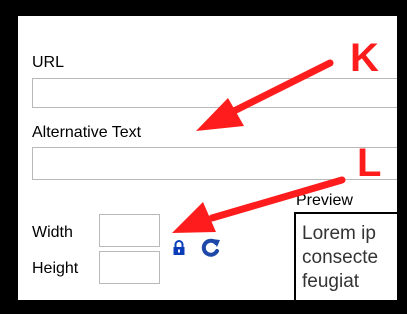 This screenshot has width=407, height=314. I want to click on url-input, so click(215, 93).